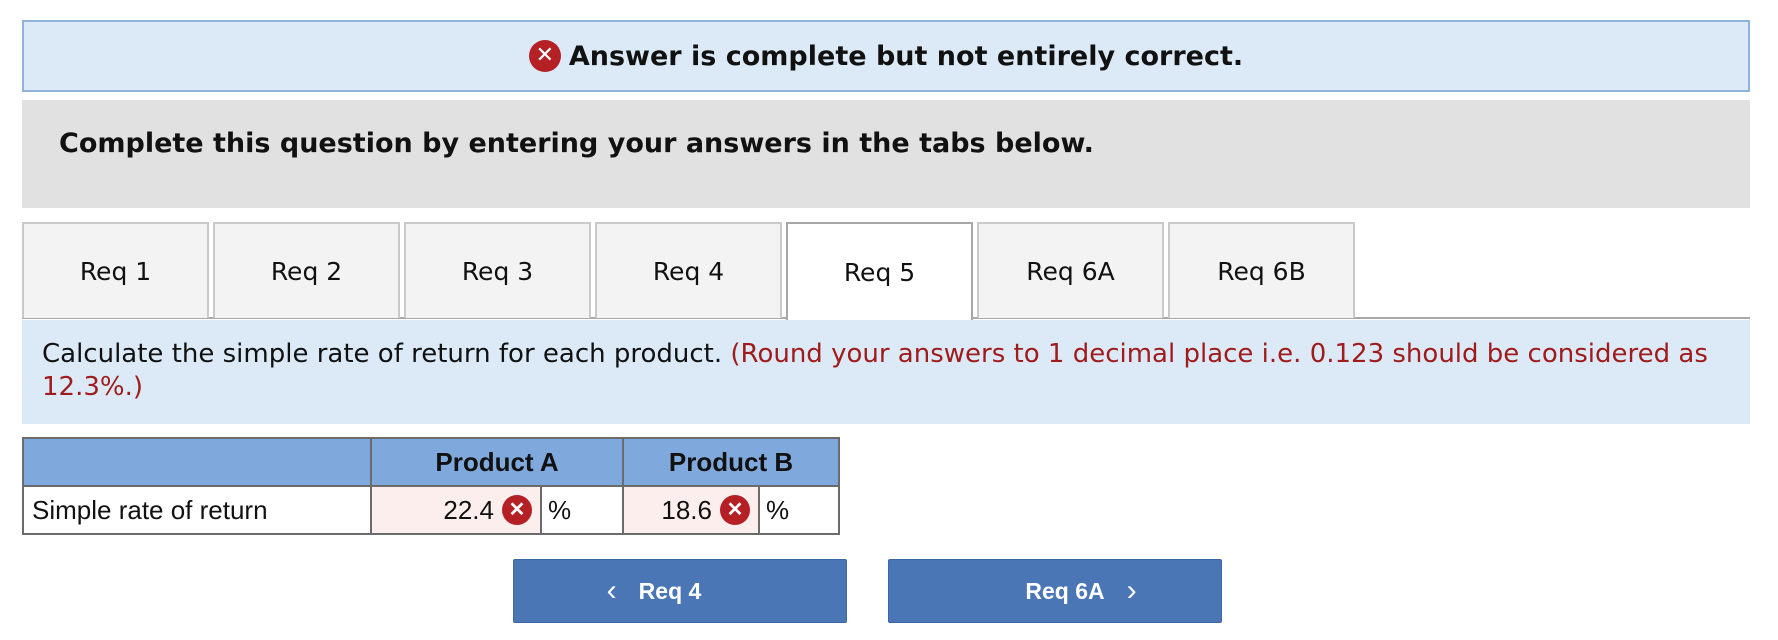 The width and height of the screenshot is (1778, 640). What do you see at coordinates (1131, 590) in the screenshot?
I see `chevron-right-icon: ›` at bounding box center [1131, 590].